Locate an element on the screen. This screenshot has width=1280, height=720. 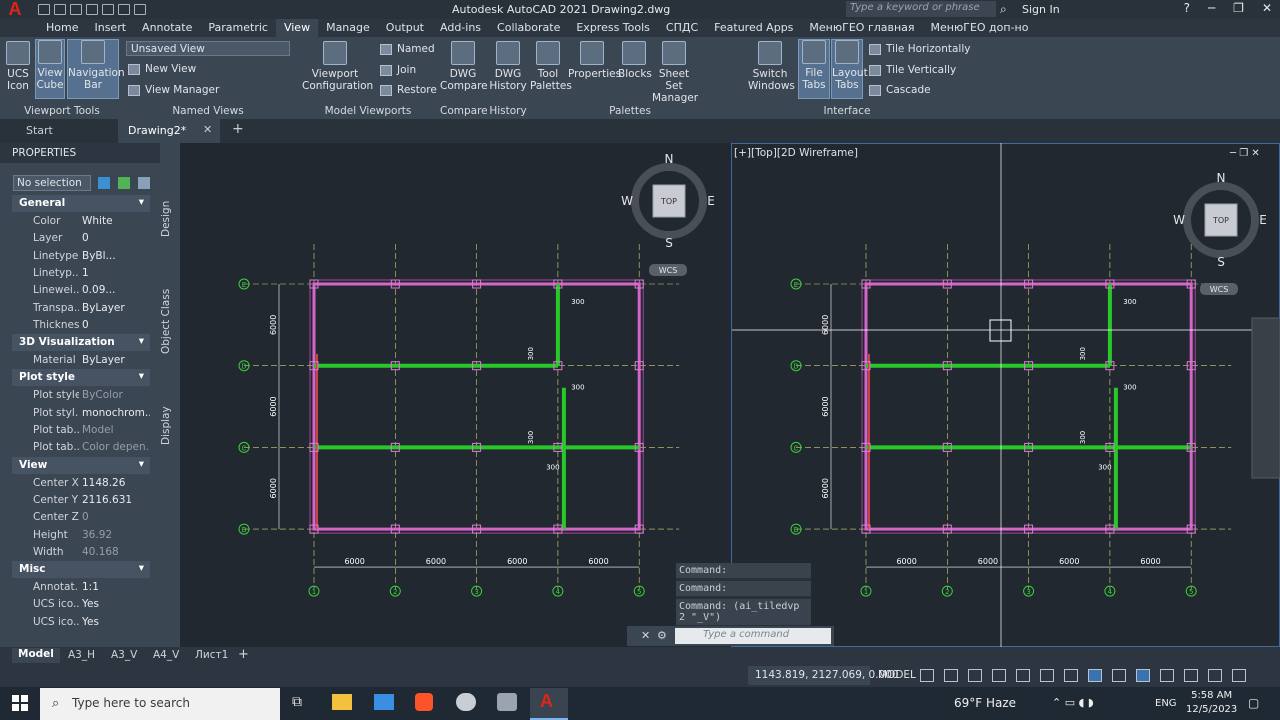
model-space-toggle: MODEL is located at coordinates (897, 675).